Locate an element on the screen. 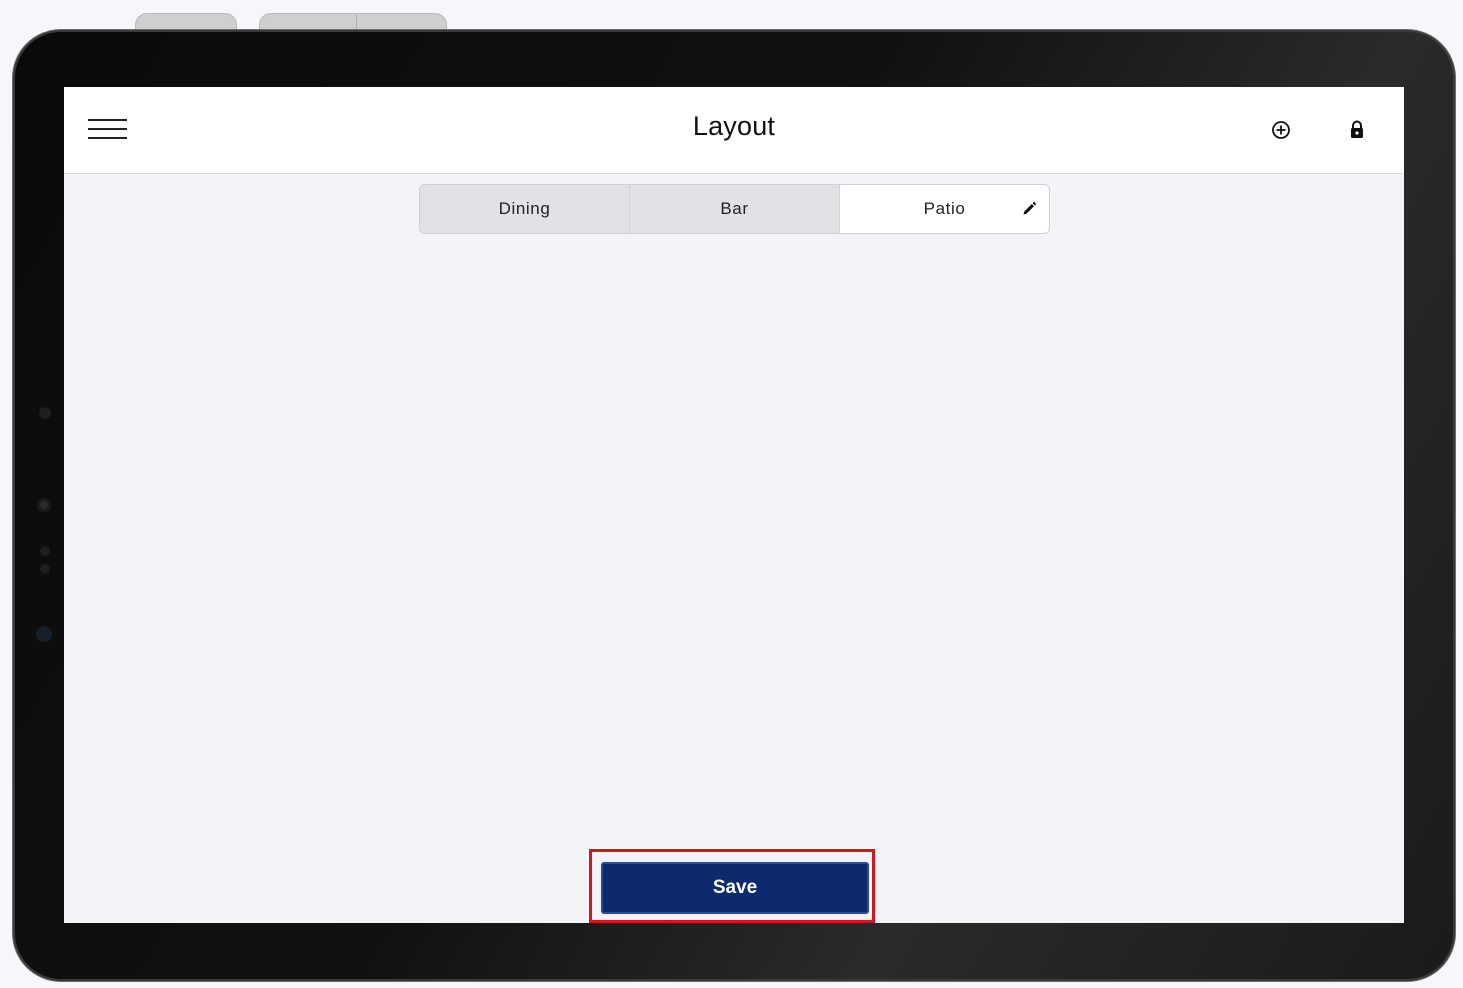  tab-label: Dining is located at coordinates (524, 208).